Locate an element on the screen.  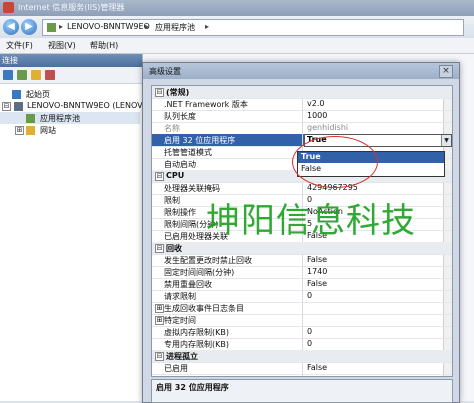
property-key: 队列长度 is located at coordinates (180, 116).